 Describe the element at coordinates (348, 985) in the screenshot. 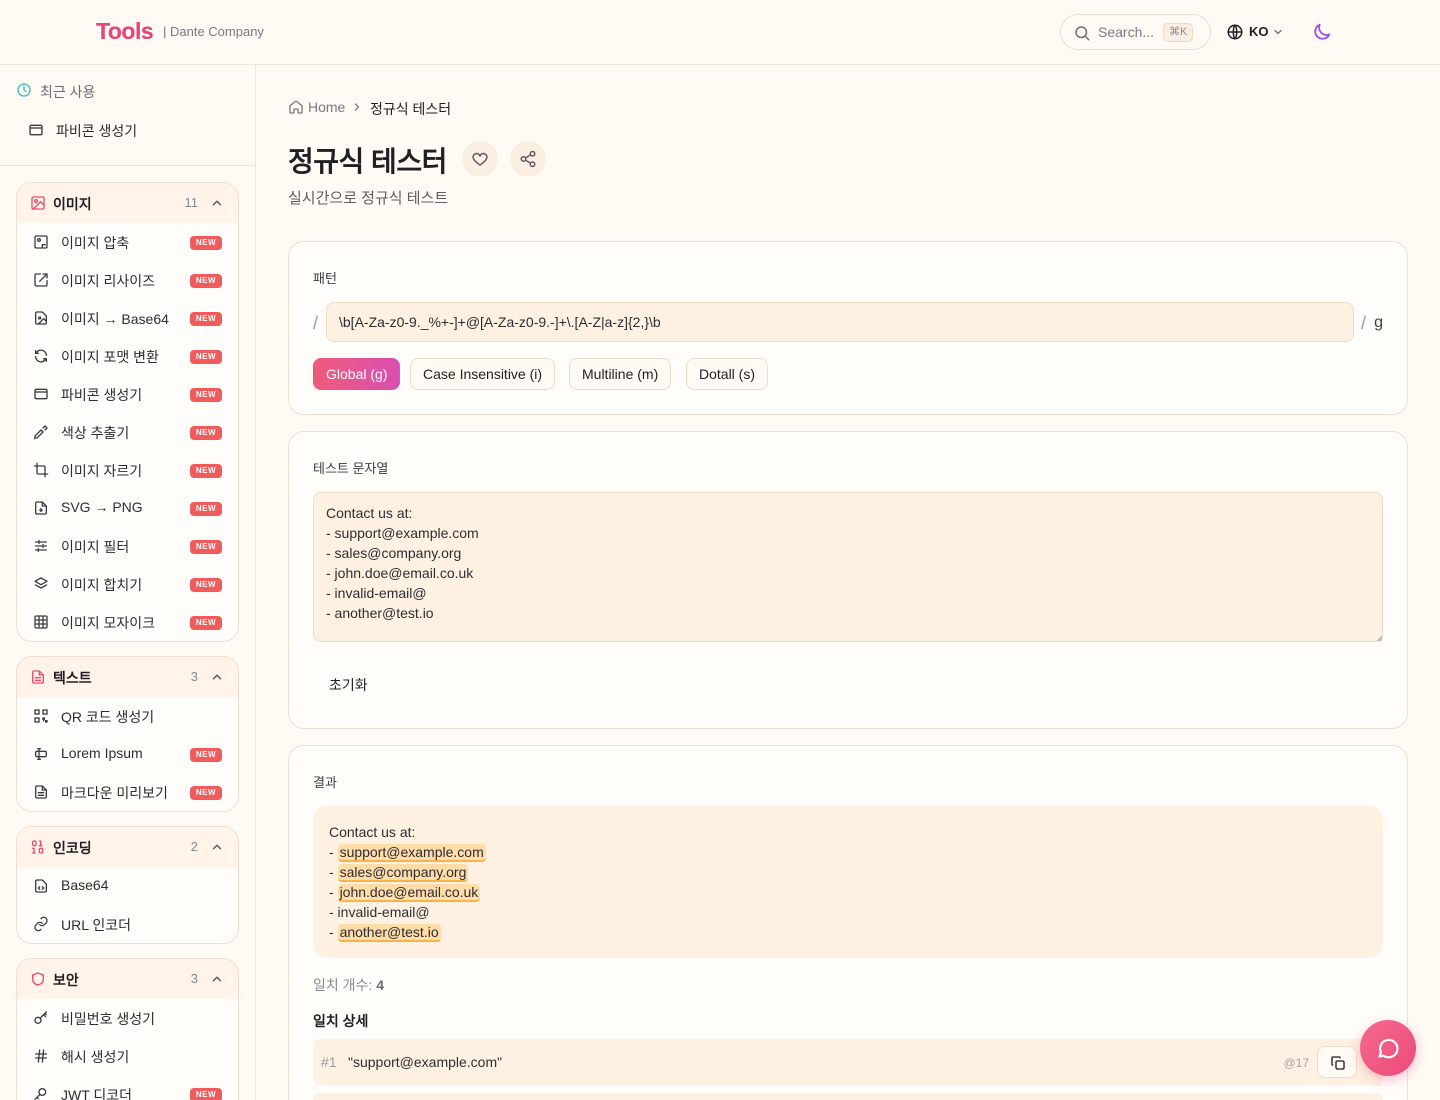

I see `match-count: 일치 개수: 4` at that location.